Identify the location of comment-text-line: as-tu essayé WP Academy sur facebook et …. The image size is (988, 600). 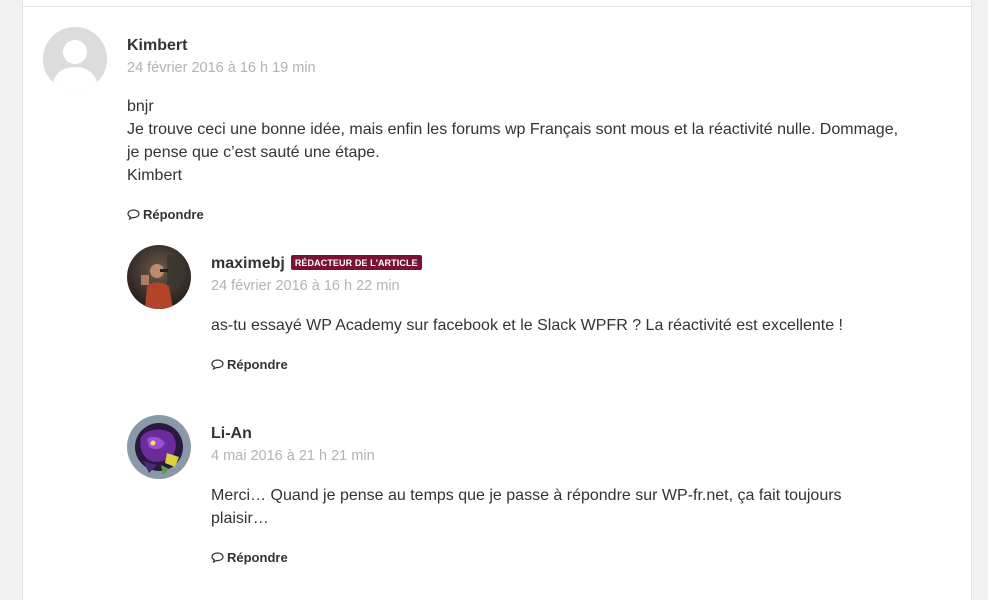
(527, 325).